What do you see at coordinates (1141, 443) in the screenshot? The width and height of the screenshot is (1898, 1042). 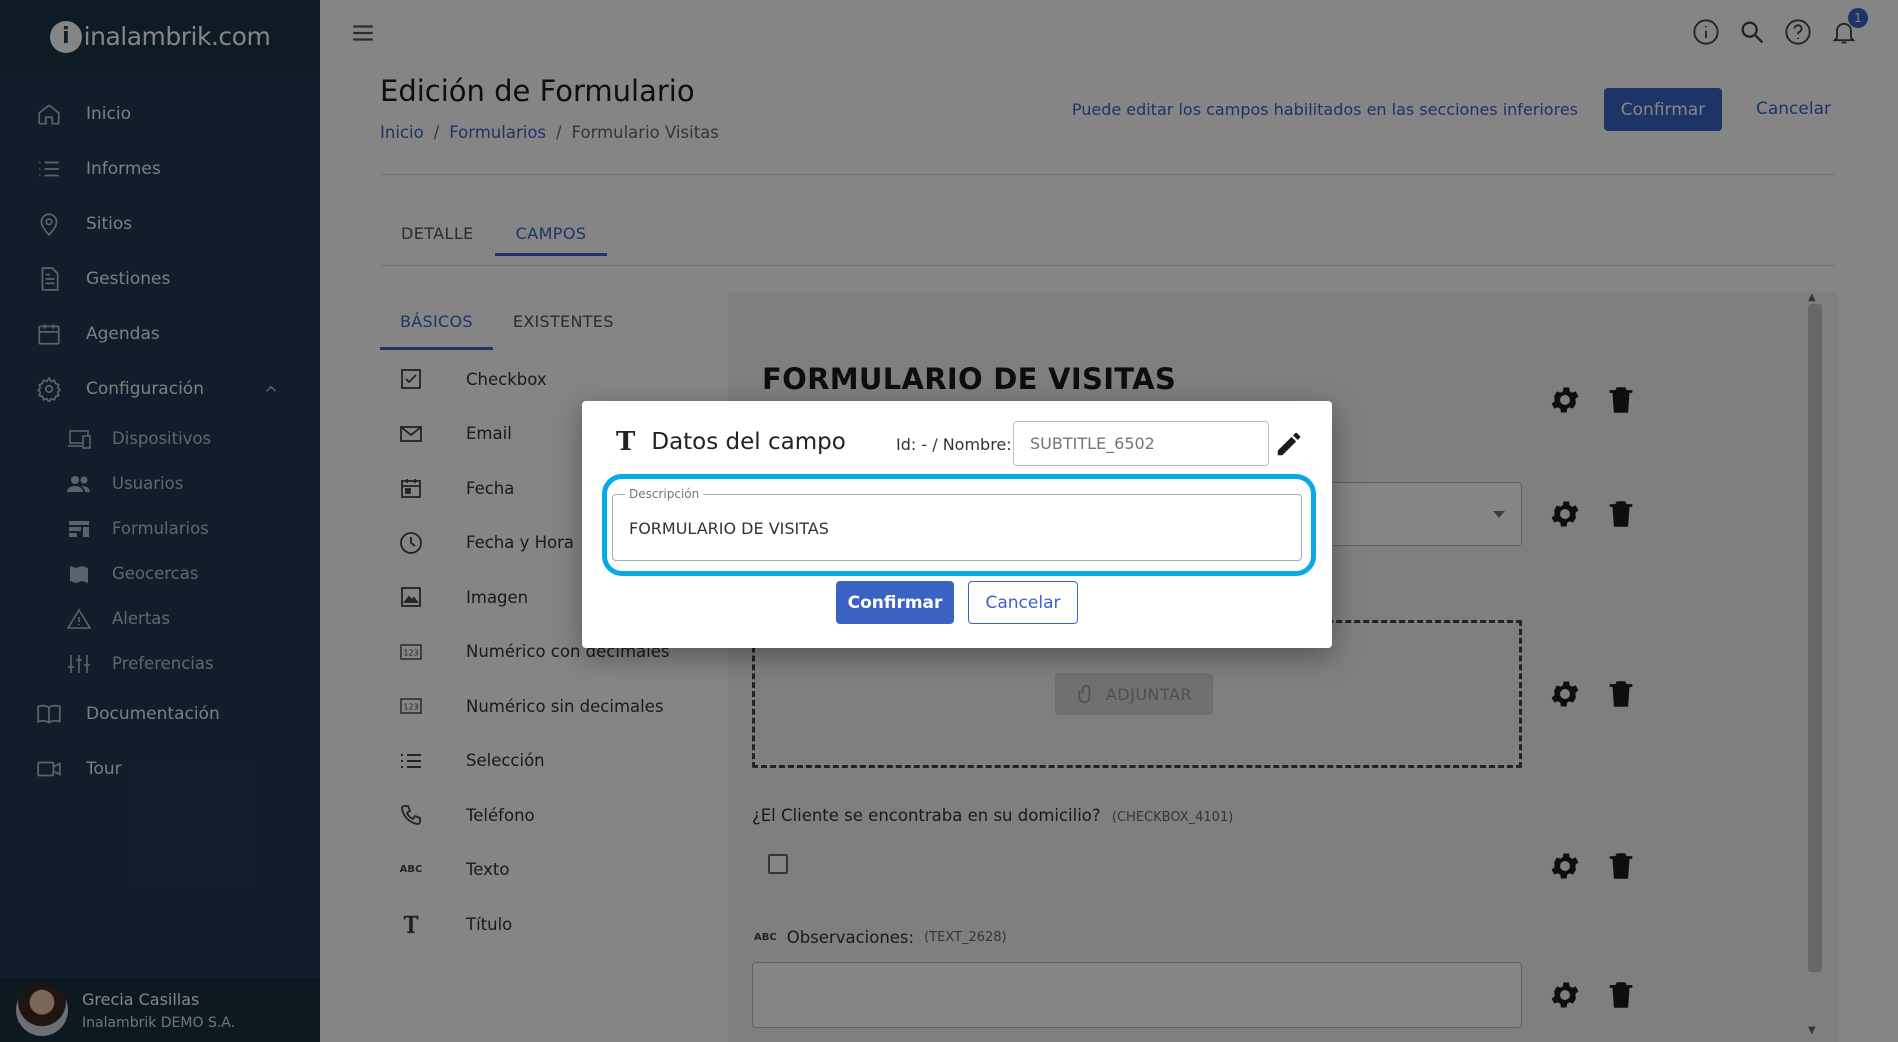 I see `name-input` at bounding box center [1141, 443].